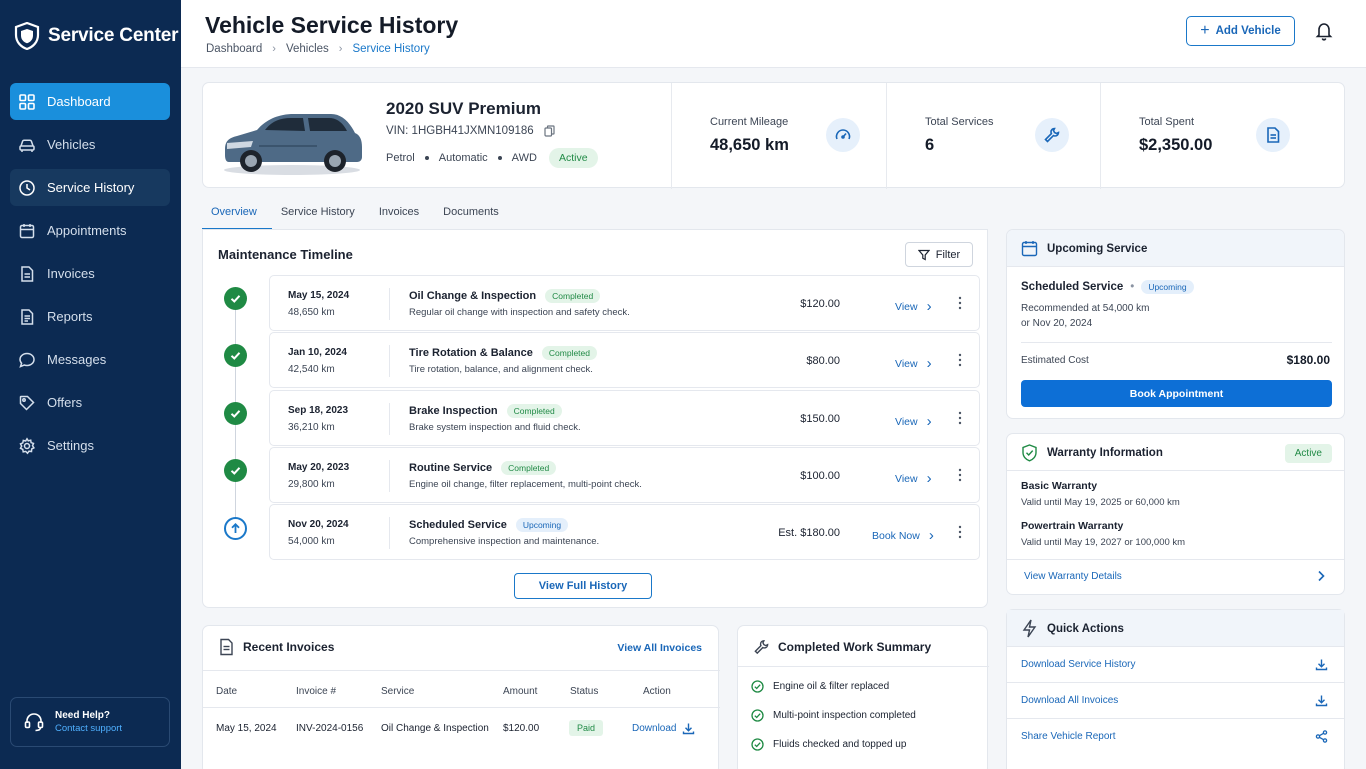 The height and width of the screenshot is (769, 1366). Describe the element at coordinates (823, 361) in the screenshot. I see `row-amount: $80.00` at that location.